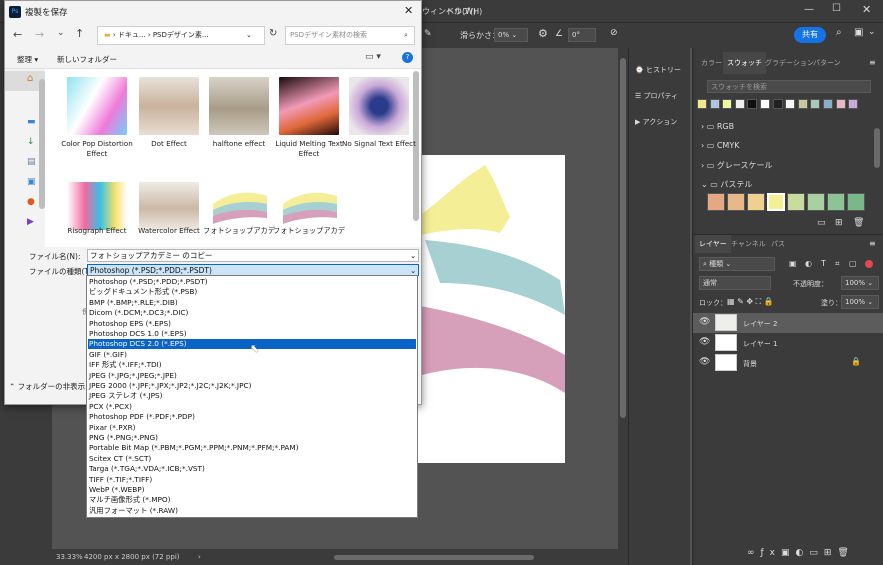  Describe the element at coordinates (789, 86) in the screenshot. I see `swatch-search-input: スウォッチを検索` at that location.